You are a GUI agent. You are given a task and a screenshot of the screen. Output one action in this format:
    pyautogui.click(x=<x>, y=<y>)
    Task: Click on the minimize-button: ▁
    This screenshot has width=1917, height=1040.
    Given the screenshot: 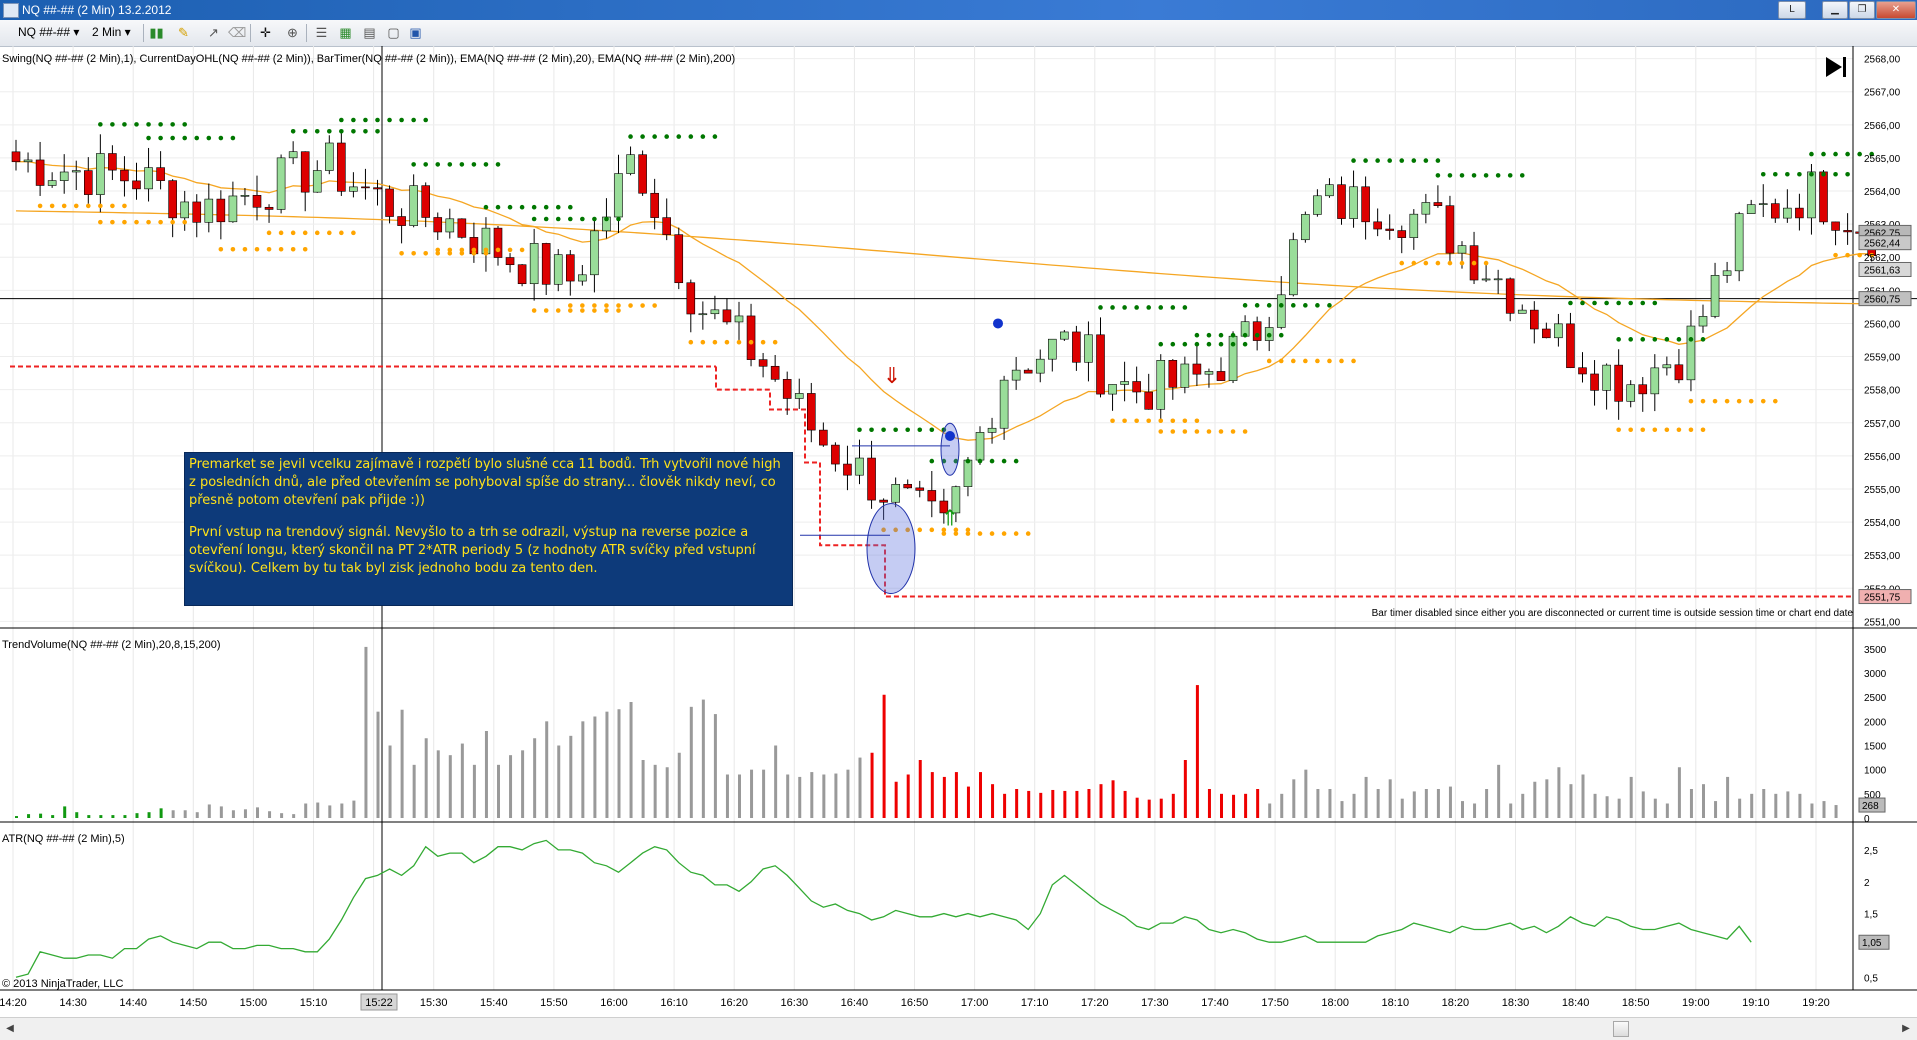 What is the action you would take?
    pyautogui.click(x=1835, y=10)
    